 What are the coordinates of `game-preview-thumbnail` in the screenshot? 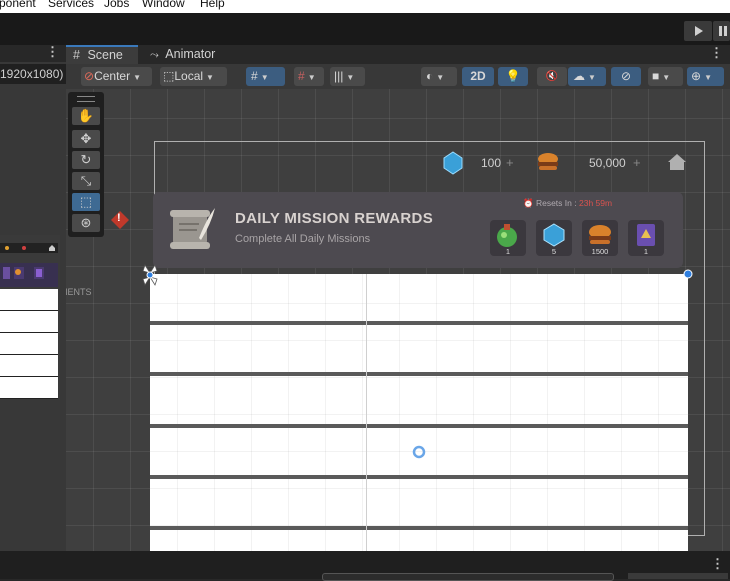 It's located at (30, 317).